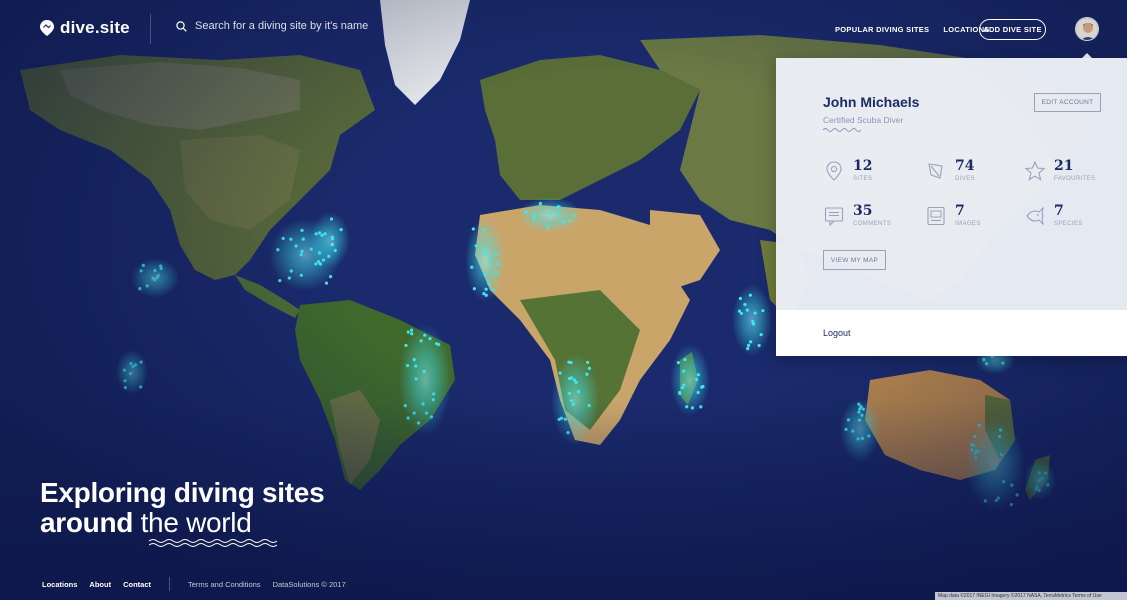 This screenshot has width=1127, height=600. What do you see at coordinates (854, 260) in the screenshot?
I see `view-my-map-button: VIEW MY MAP` at bounding box center [854, 260].